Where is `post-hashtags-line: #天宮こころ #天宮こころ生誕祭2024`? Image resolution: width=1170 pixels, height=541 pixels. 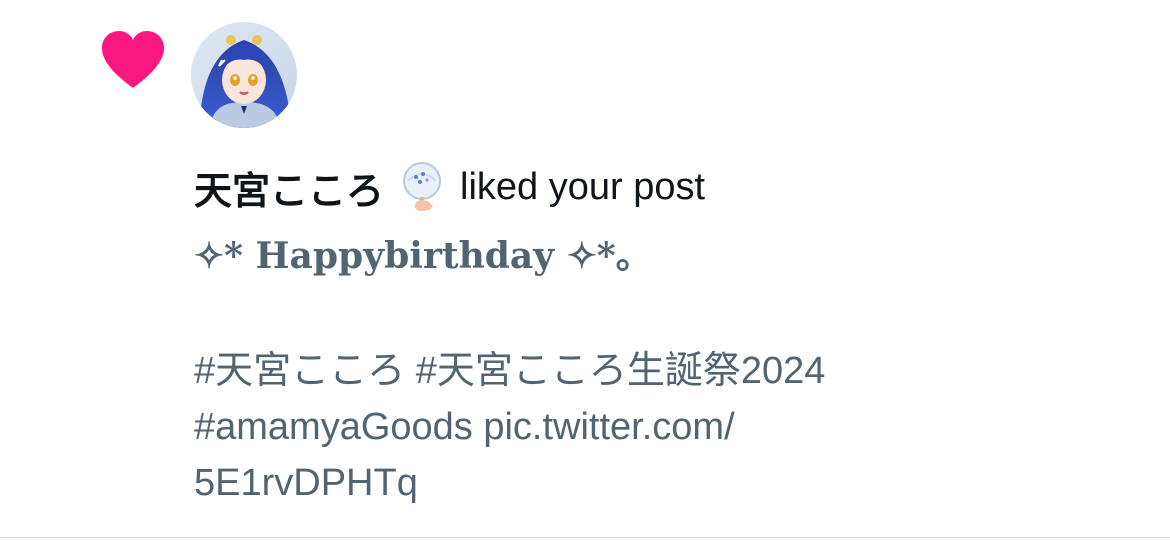
post-hashtags-line: #天宮こころ #天宮こころ生誕祭2024 is located at coordinates (574, 371).